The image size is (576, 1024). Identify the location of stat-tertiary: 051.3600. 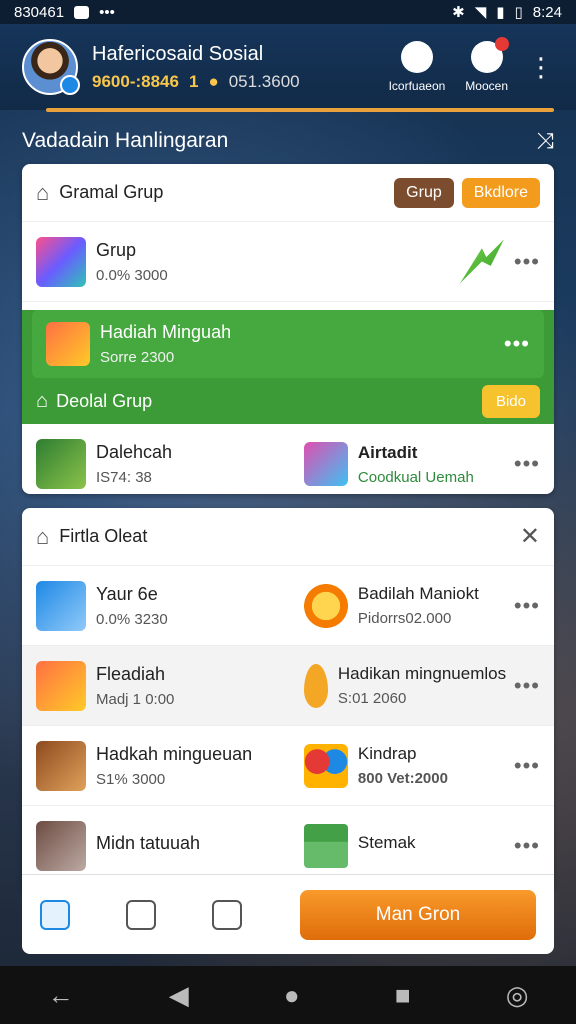
(264, 81).